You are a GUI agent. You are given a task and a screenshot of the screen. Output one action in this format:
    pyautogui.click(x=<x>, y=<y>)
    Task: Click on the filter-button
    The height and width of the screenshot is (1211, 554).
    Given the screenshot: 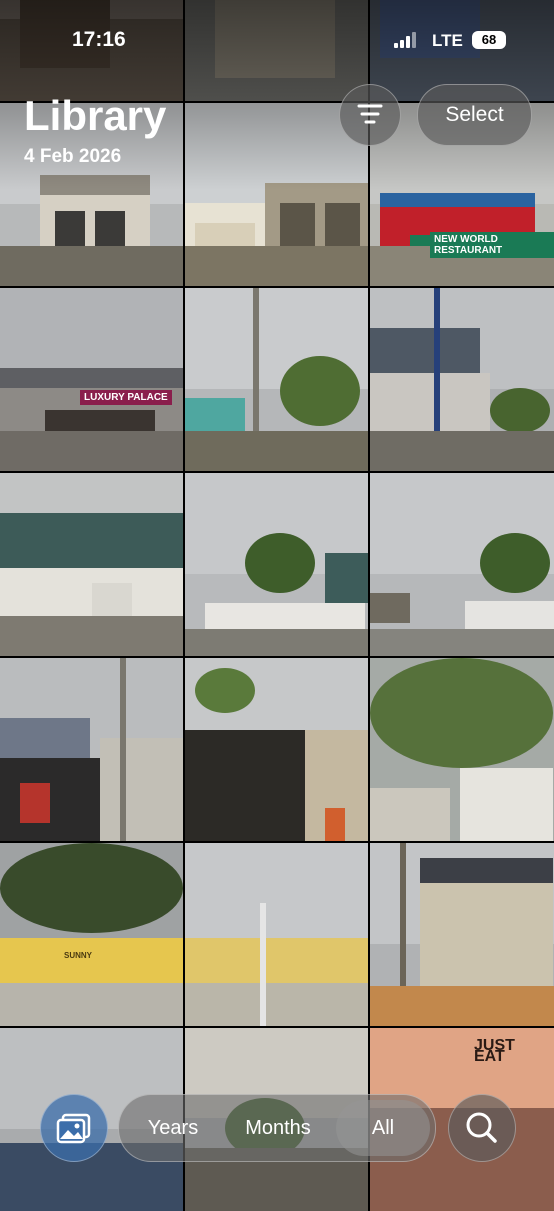 What is the action you would take?
    pyautogui.click(x=370, y=115)
    